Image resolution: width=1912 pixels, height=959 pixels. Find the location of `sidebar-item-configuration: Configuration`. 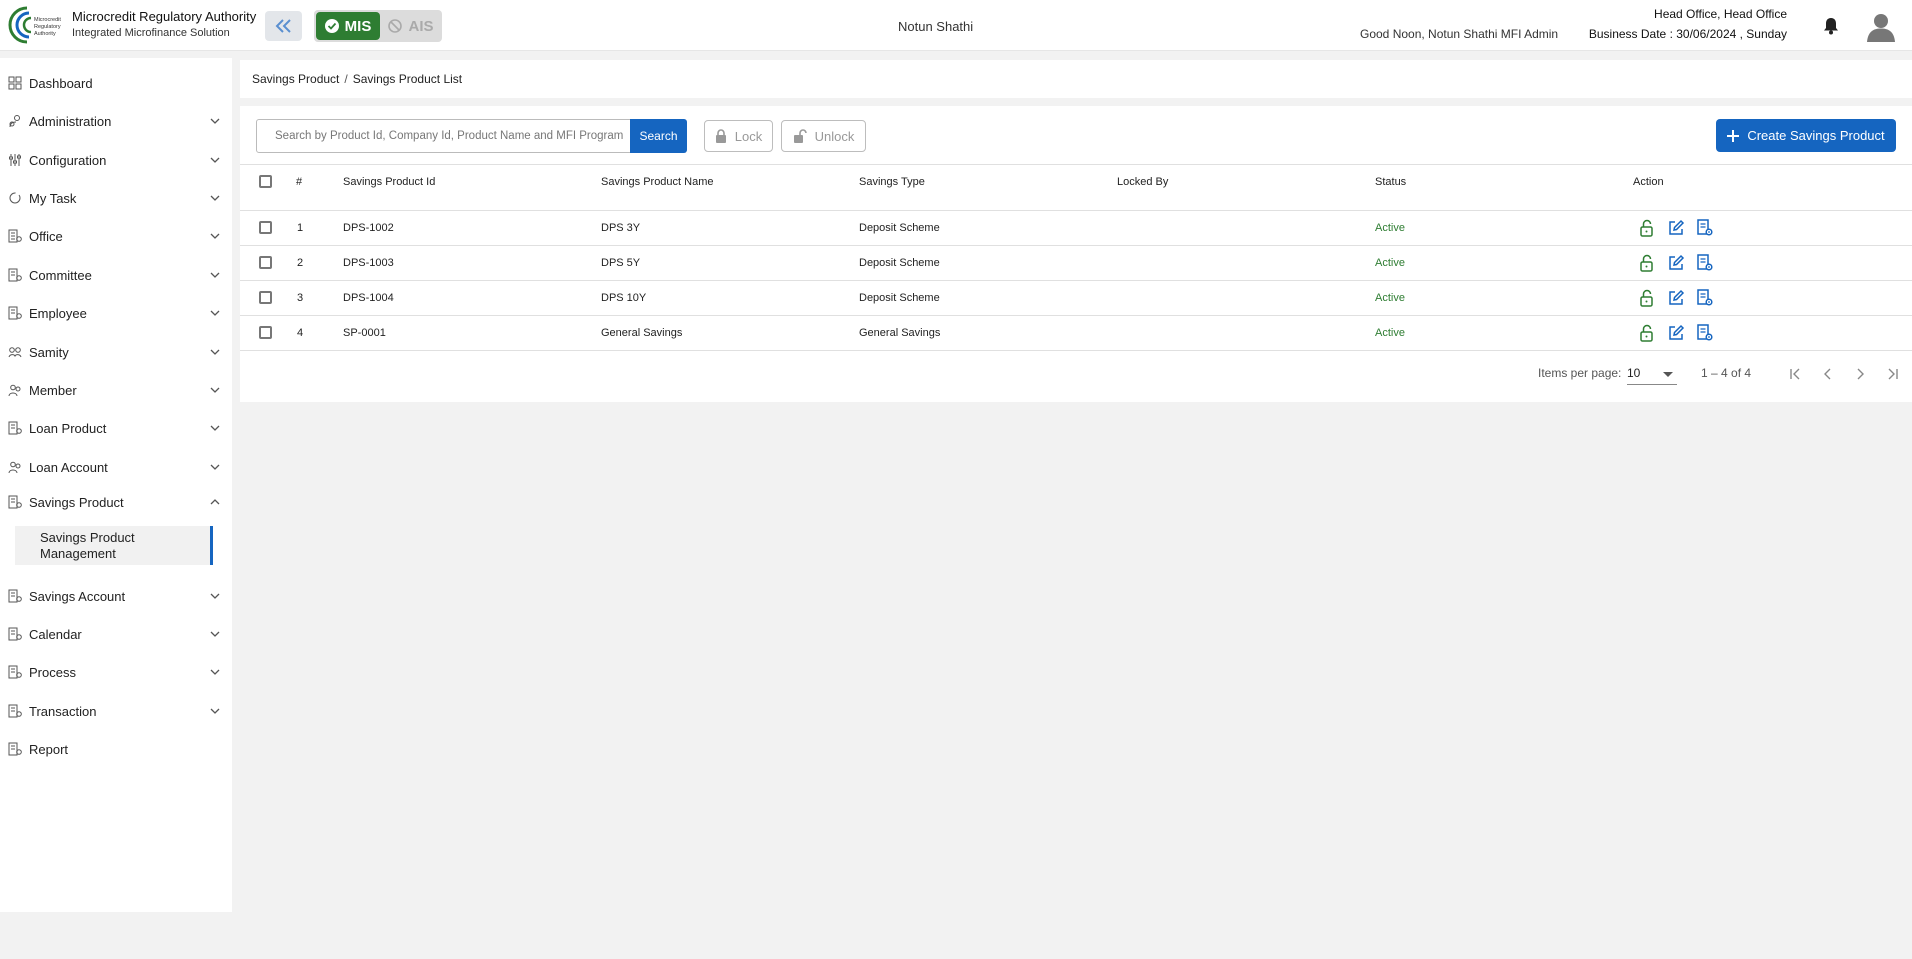

sidebar-item-configuration: Configuration is located at coordinates (116, 160).